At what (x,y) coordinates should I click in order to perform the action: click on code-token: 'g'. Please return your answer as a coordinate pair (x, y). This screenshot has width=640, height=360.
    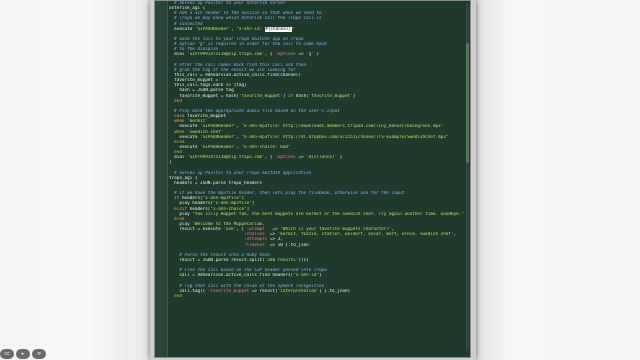
    Looking at the image, I should click on (310, 55).